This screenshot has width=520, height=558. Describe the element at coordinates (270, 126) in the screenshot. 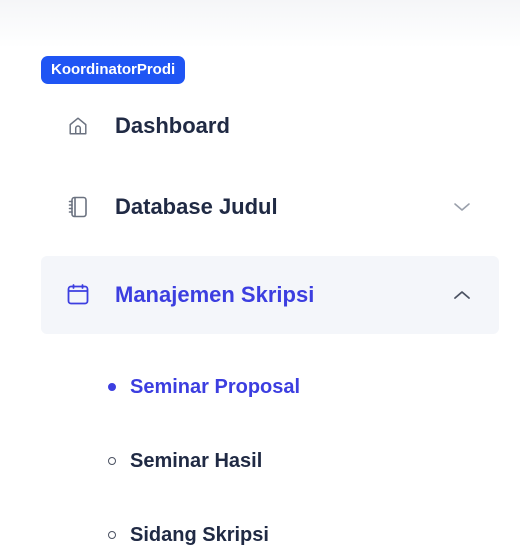

I see `sidebar-item-dashboard: Dashboard` at that location.